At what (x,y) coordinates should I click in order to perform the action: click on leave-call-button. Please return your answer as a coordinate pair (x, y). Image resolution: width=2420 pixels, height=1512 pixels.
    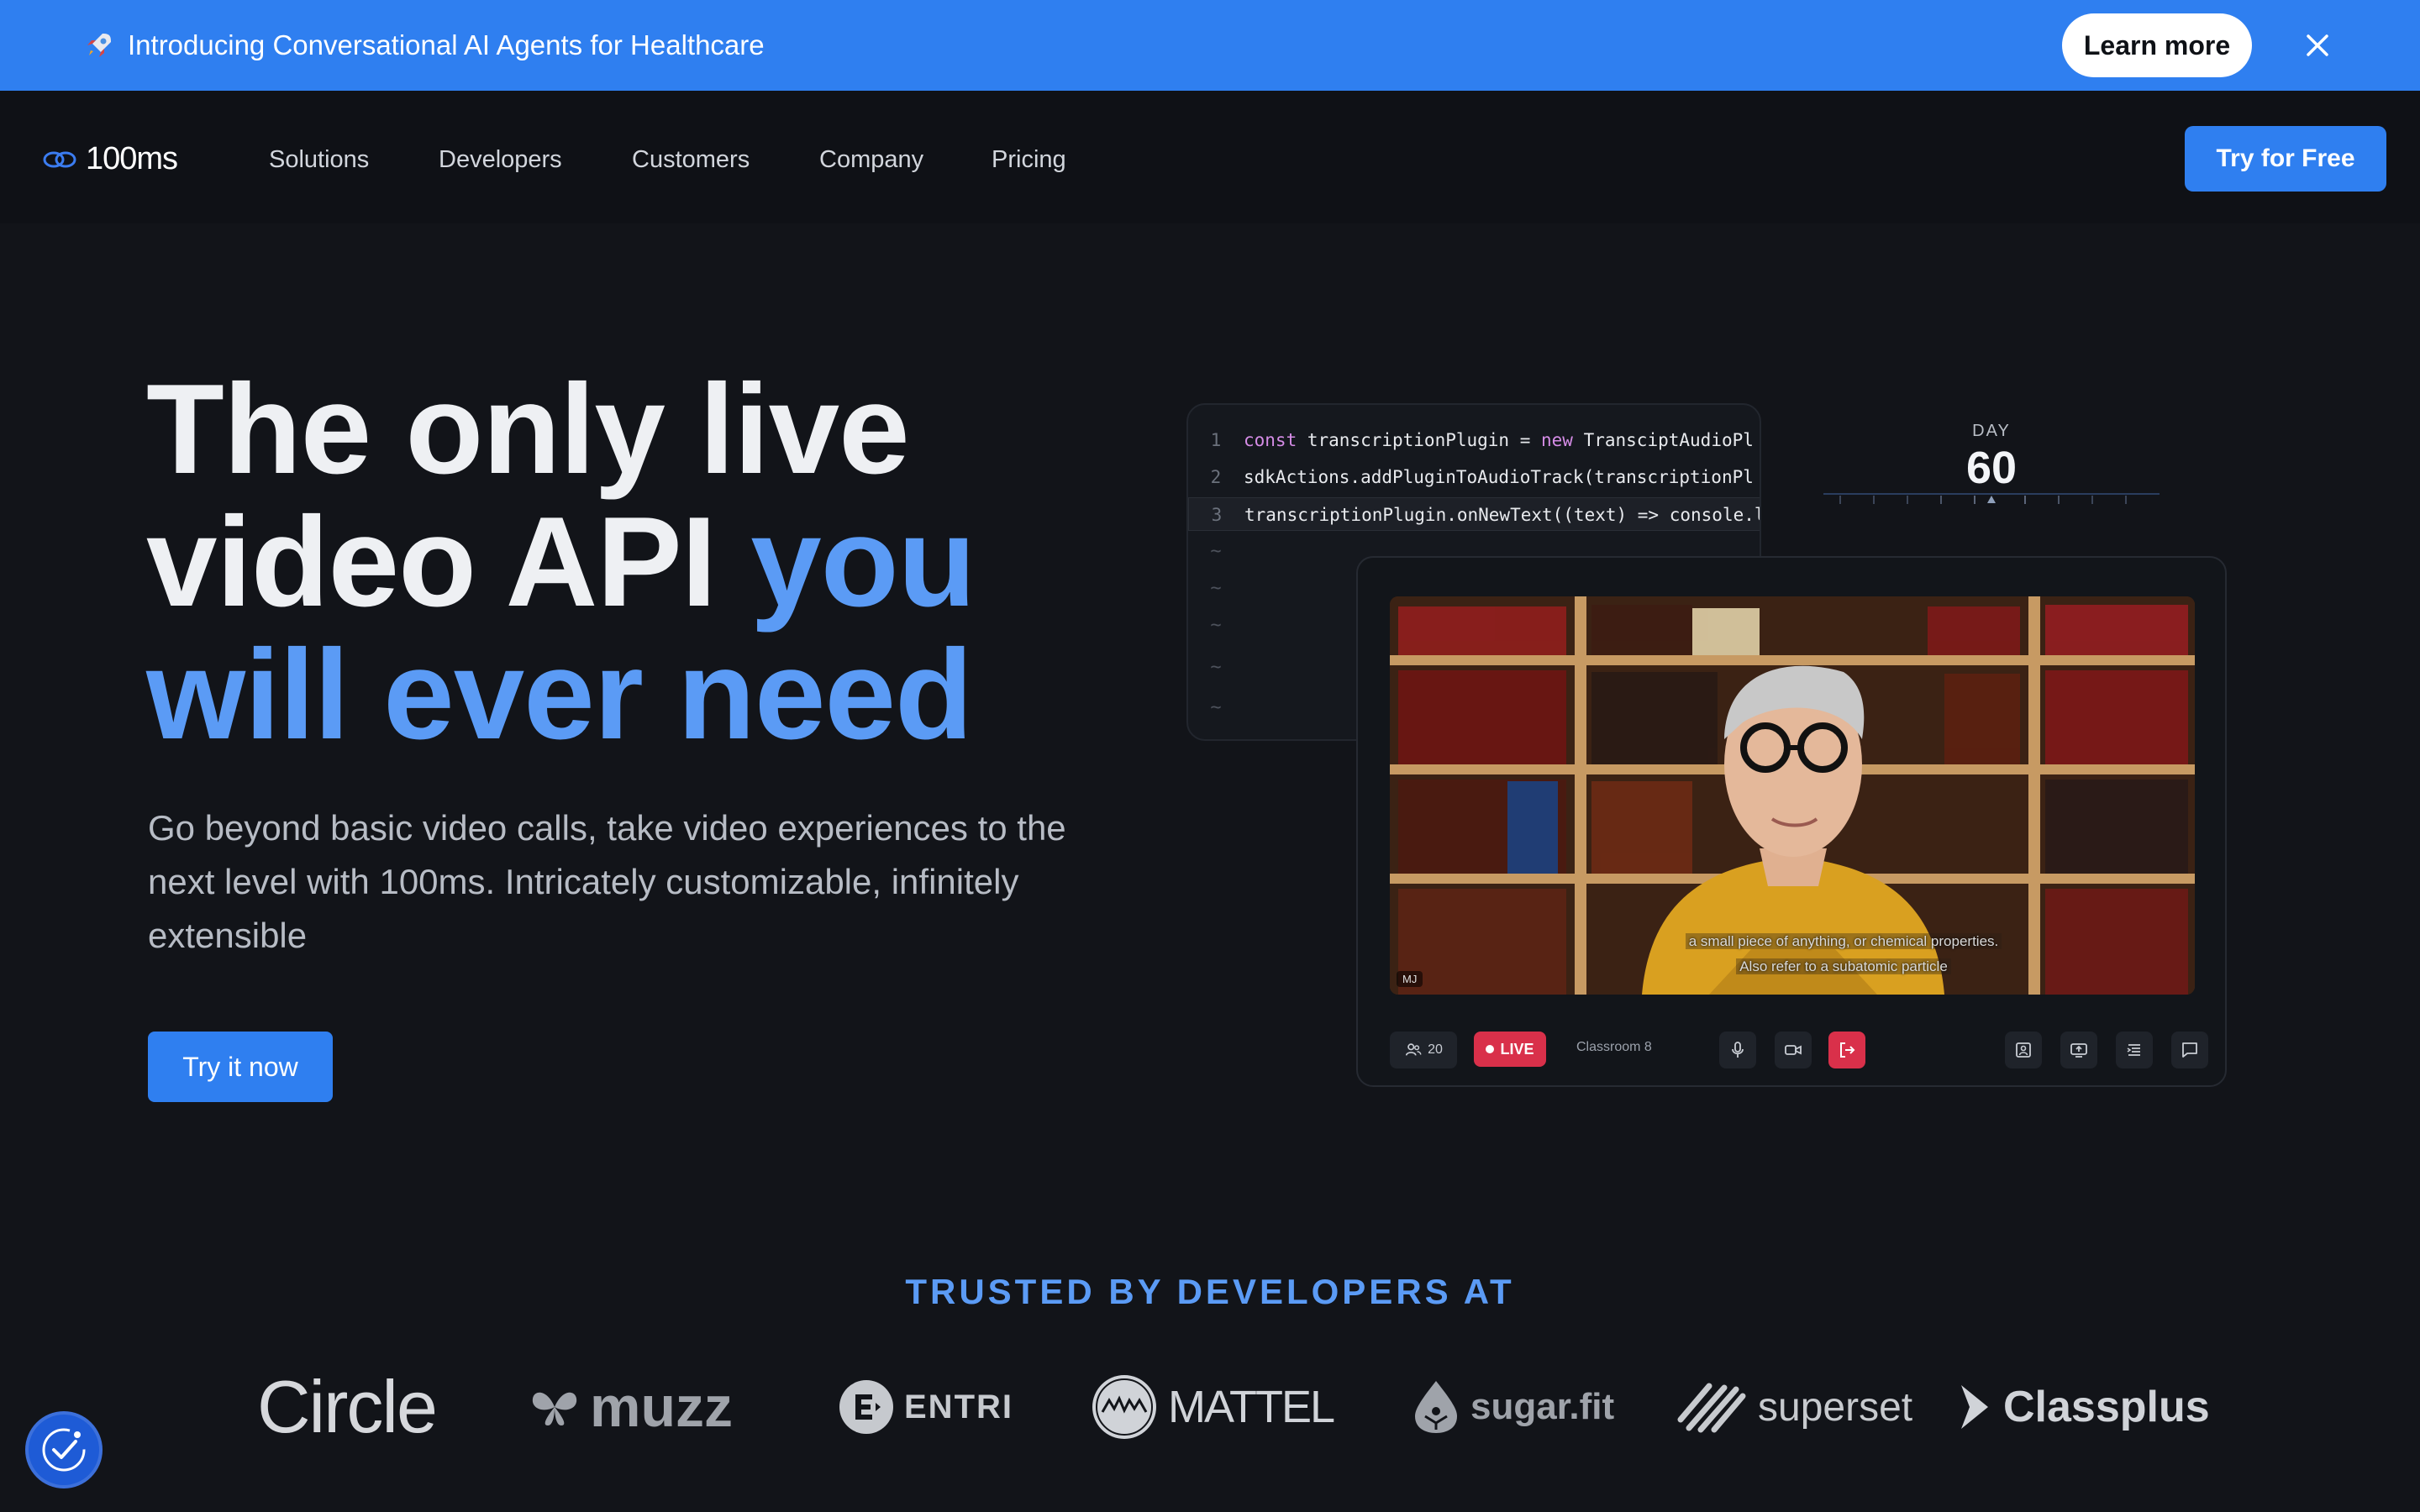
    Looking at the image, I should click on (1847, 1050).